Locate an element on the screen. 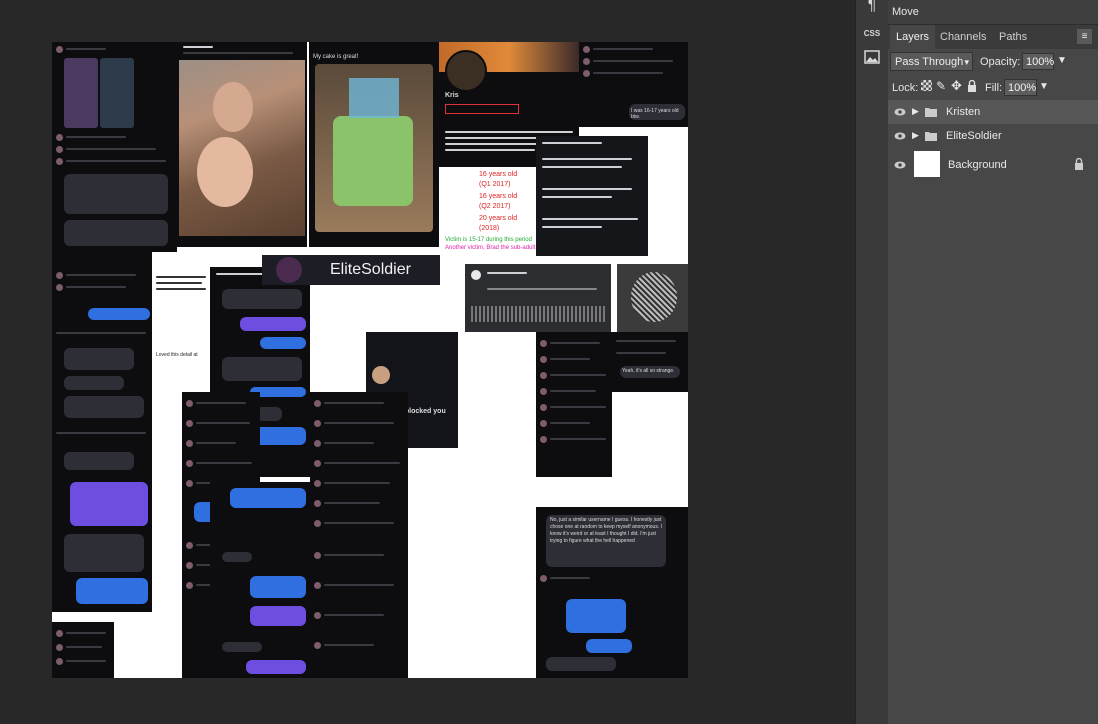 The image size is (1098, 724). panel-menu-button: ≡ is located at coordinates (1084, 36).